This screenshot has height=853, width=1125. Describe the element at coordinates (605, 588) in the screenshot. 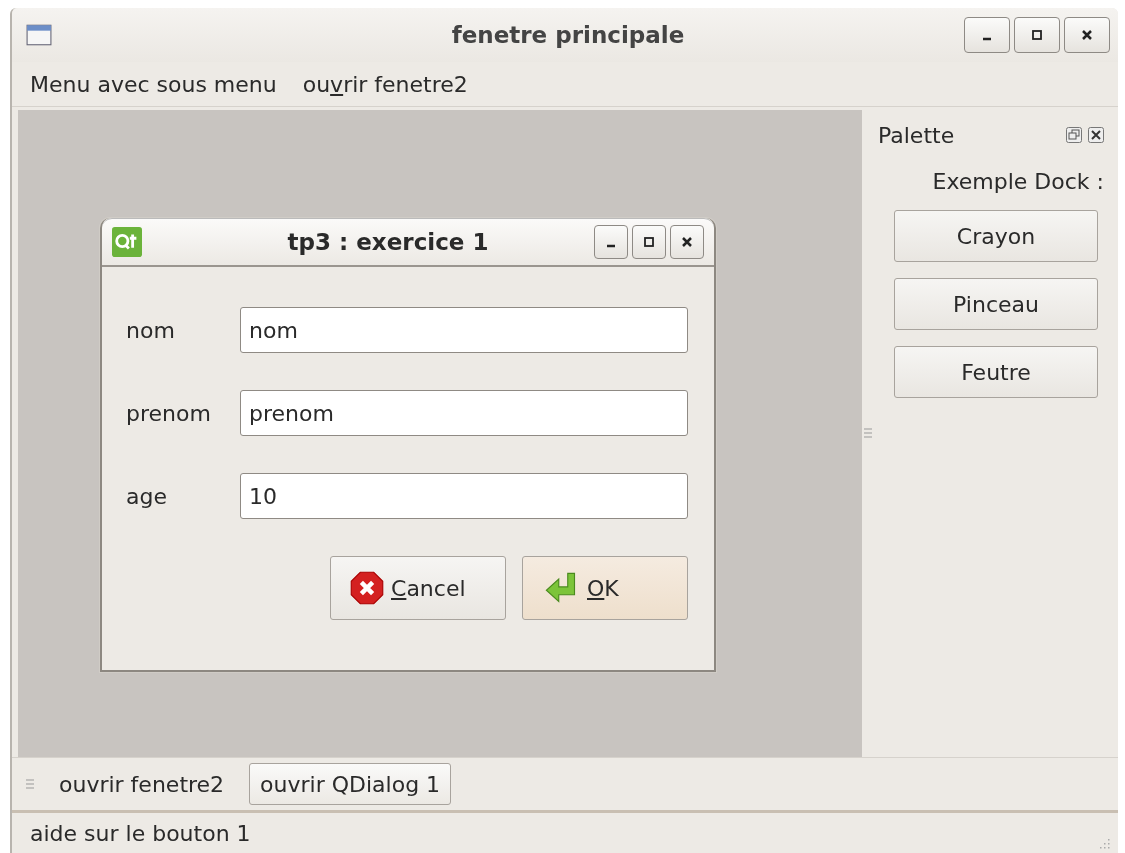

I see `ok-button: OK` at that location.